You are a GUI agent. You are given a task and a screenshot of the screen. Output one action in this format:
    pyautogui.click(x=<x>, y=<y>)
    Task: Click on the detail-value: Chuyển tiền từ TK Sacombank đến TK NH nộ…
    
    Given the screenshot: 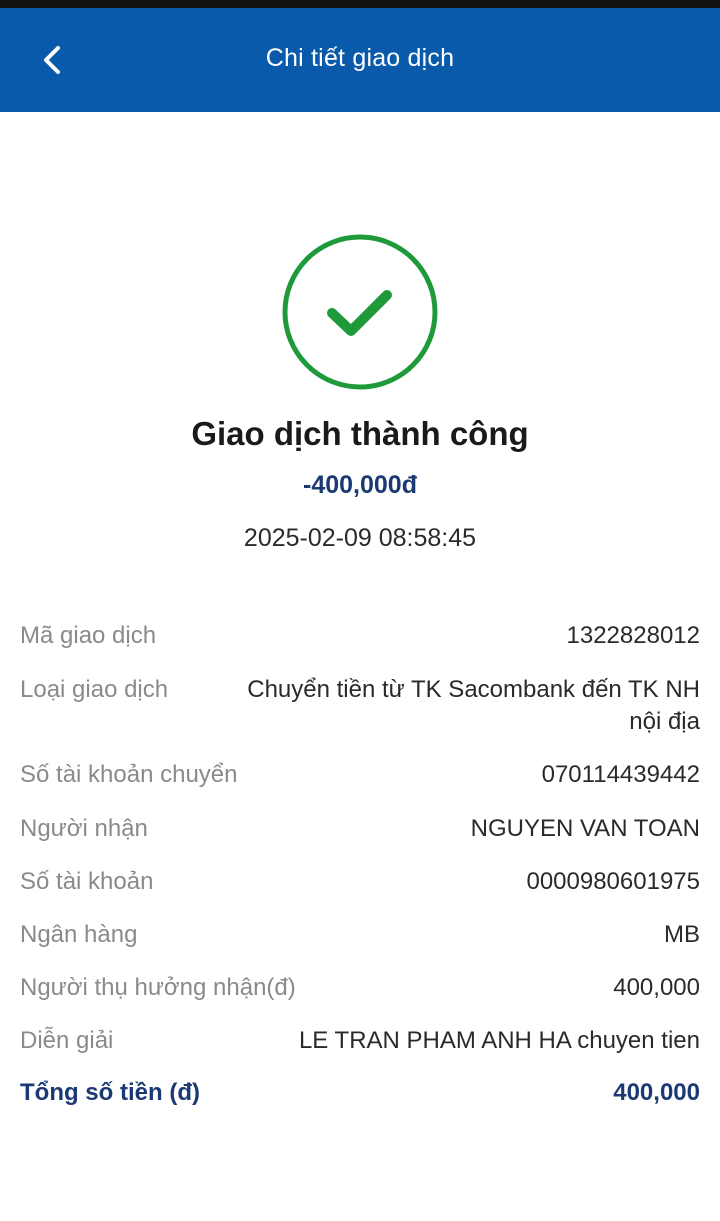 What is the action you would take?
    pyautogui.click(x=473, y=705)
    